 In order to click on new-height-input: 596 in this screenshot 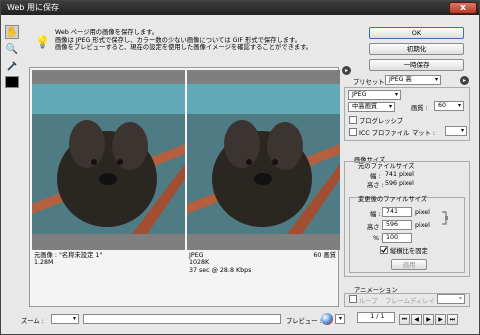, I will do `click(397, 225)`.